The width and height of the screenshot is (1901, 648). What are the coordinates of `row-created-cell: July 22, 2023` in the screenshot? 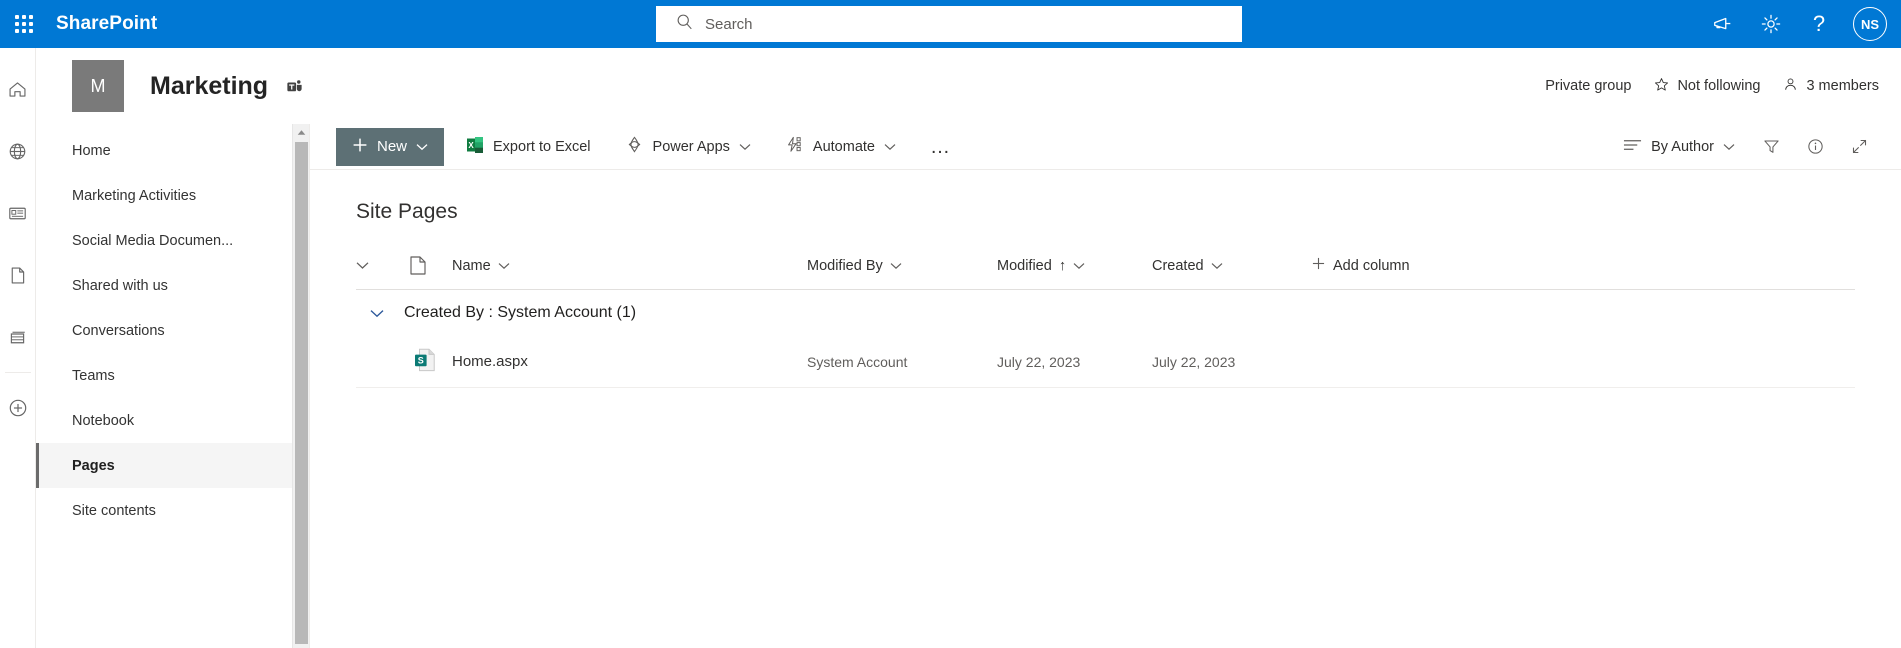 It's located at (1232, 362).